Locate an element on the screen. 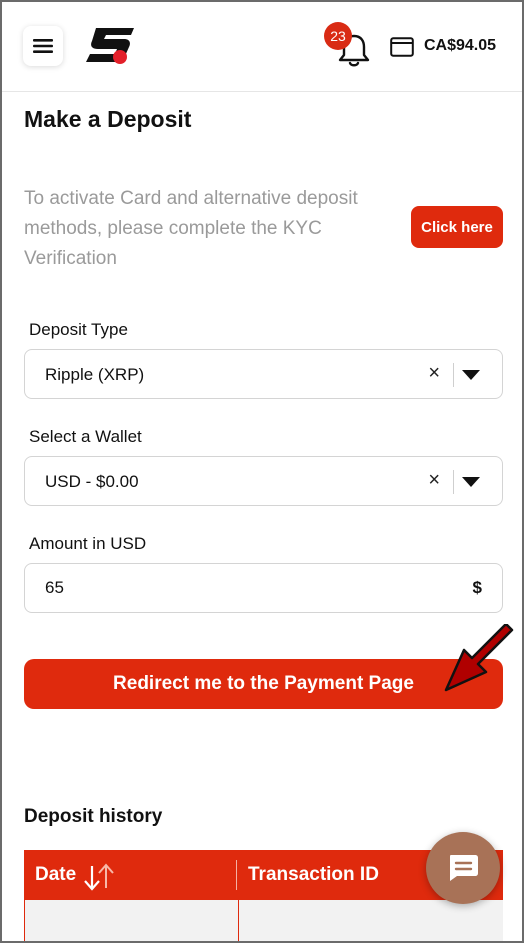 The image size is (524, 943). hamburger-icon is located at coordinates (43, 46).